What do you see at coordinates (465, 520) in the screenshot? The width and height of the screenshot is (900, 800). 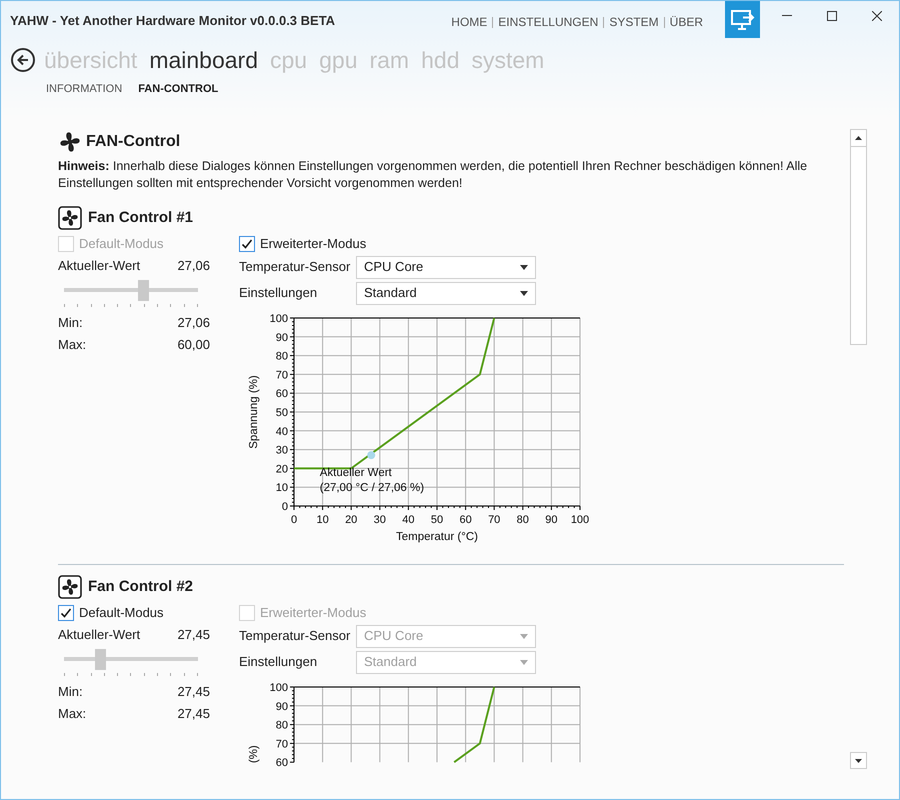 I see `x-tick-label: 60` at bounding box center [465, 520].